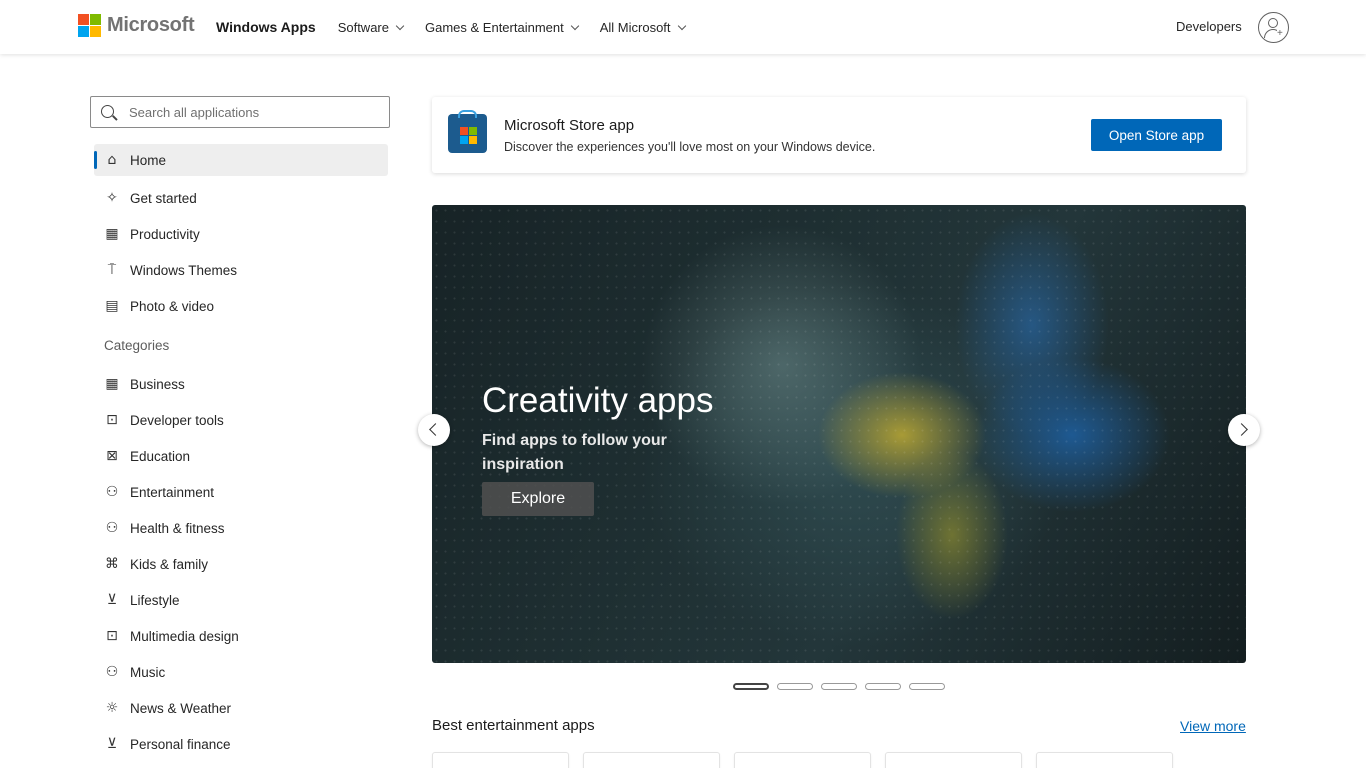  What do you see at coordinates (112, 384) in the screenshot?
I see `business-icon: ▦` at bounding box center [112, 384].